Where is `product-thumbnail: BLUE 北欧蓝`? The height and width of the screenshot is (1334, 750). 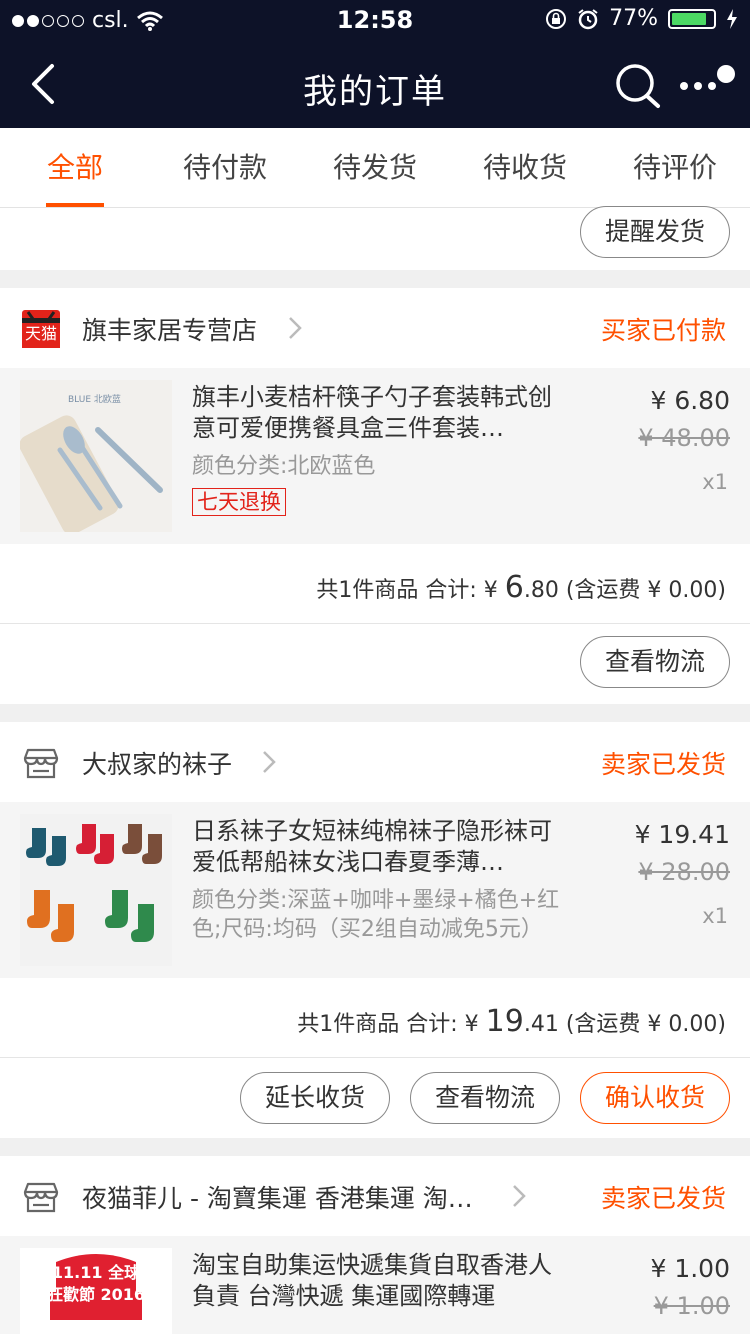
product-thumbnail: BLUE 北欧蓝 is located at coordinates (96, 456).